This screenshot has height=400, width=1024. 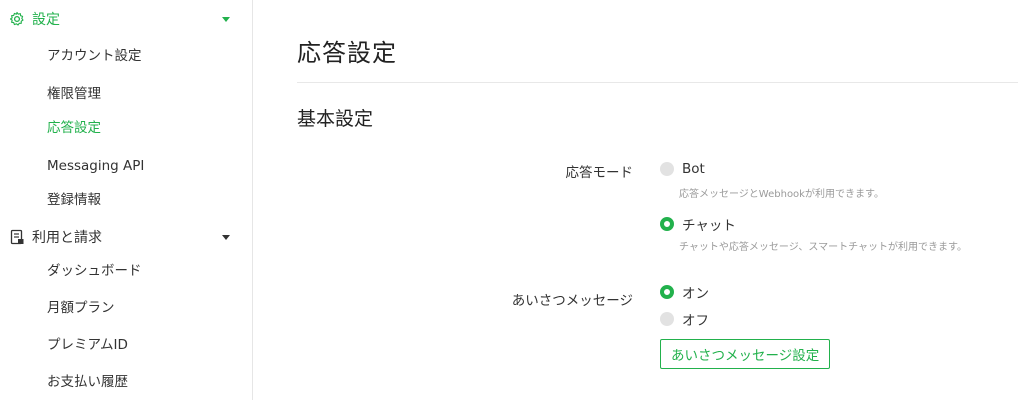 What do you see at coordinates (347, 53) in the screenshot?
I see `page-title: 応答設定` at bounding box center [347, 53].